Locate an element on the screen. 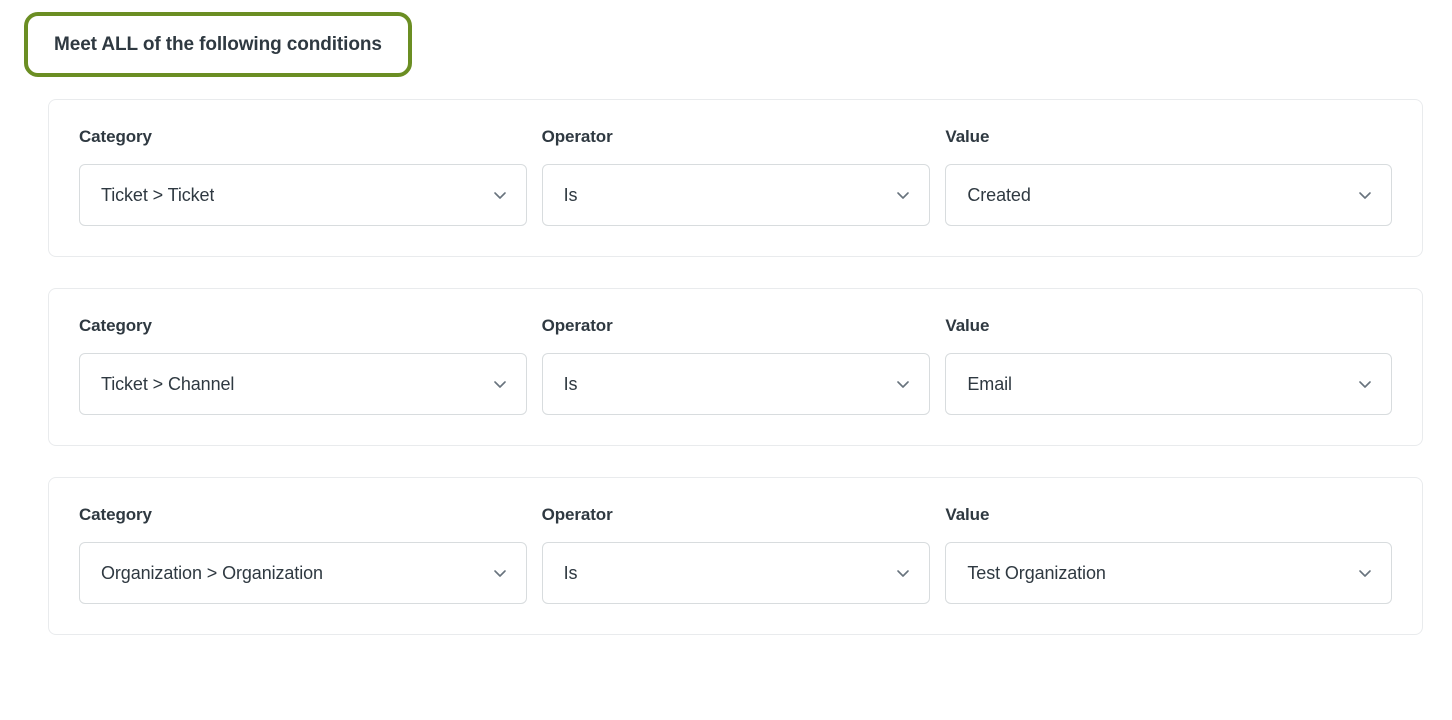  value-field: Value Test Organization is located at coordinates (1168, 554).